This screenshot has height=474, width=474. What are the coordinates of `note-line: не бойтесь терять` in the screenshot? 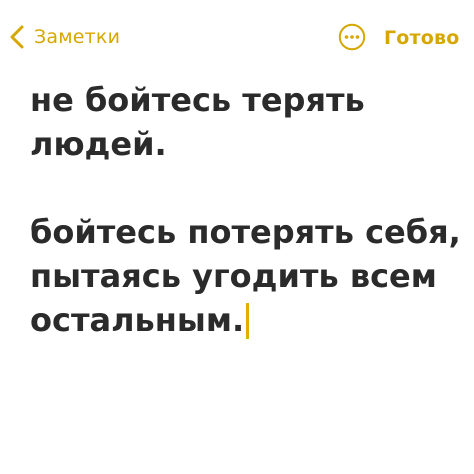 It's located at (197, 100).